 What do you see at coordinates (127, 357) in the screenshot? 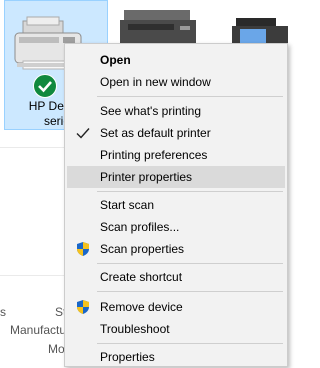
I see `menu-item-label: Properties` at bounding box center [127, 357].